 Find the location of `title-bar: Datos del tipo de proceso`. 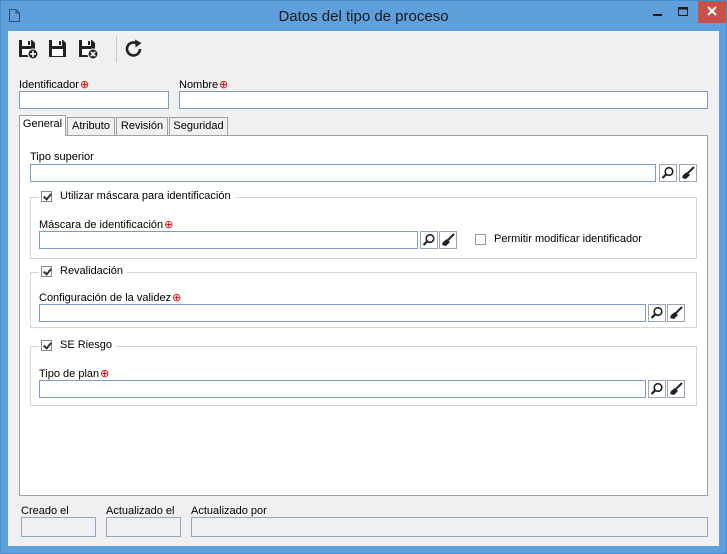

title-bar: Datos del tipo de proceso is located at coordinates (363, 16).